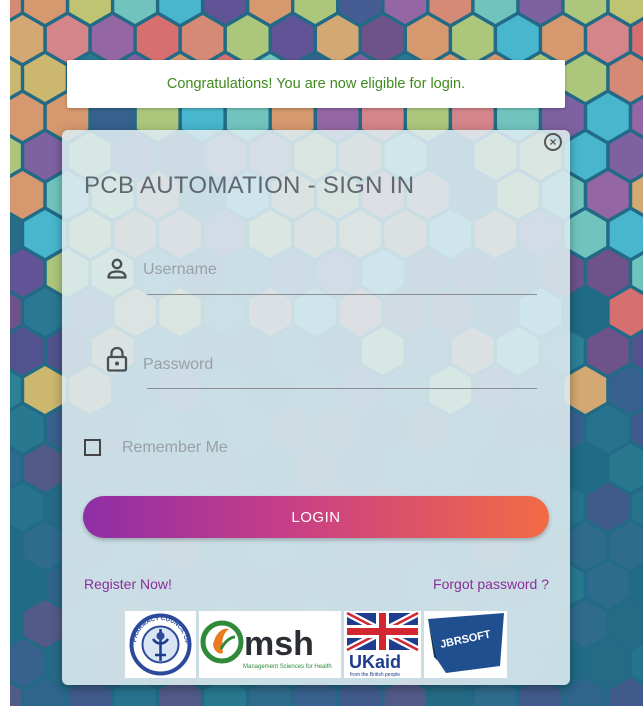 Image resolution: width=643 pixels, height=706 pixels. Describe the element at coordinates (375, 675) in the screenshot. I see `ukaid-logo-tagline: from the British people` at that location.